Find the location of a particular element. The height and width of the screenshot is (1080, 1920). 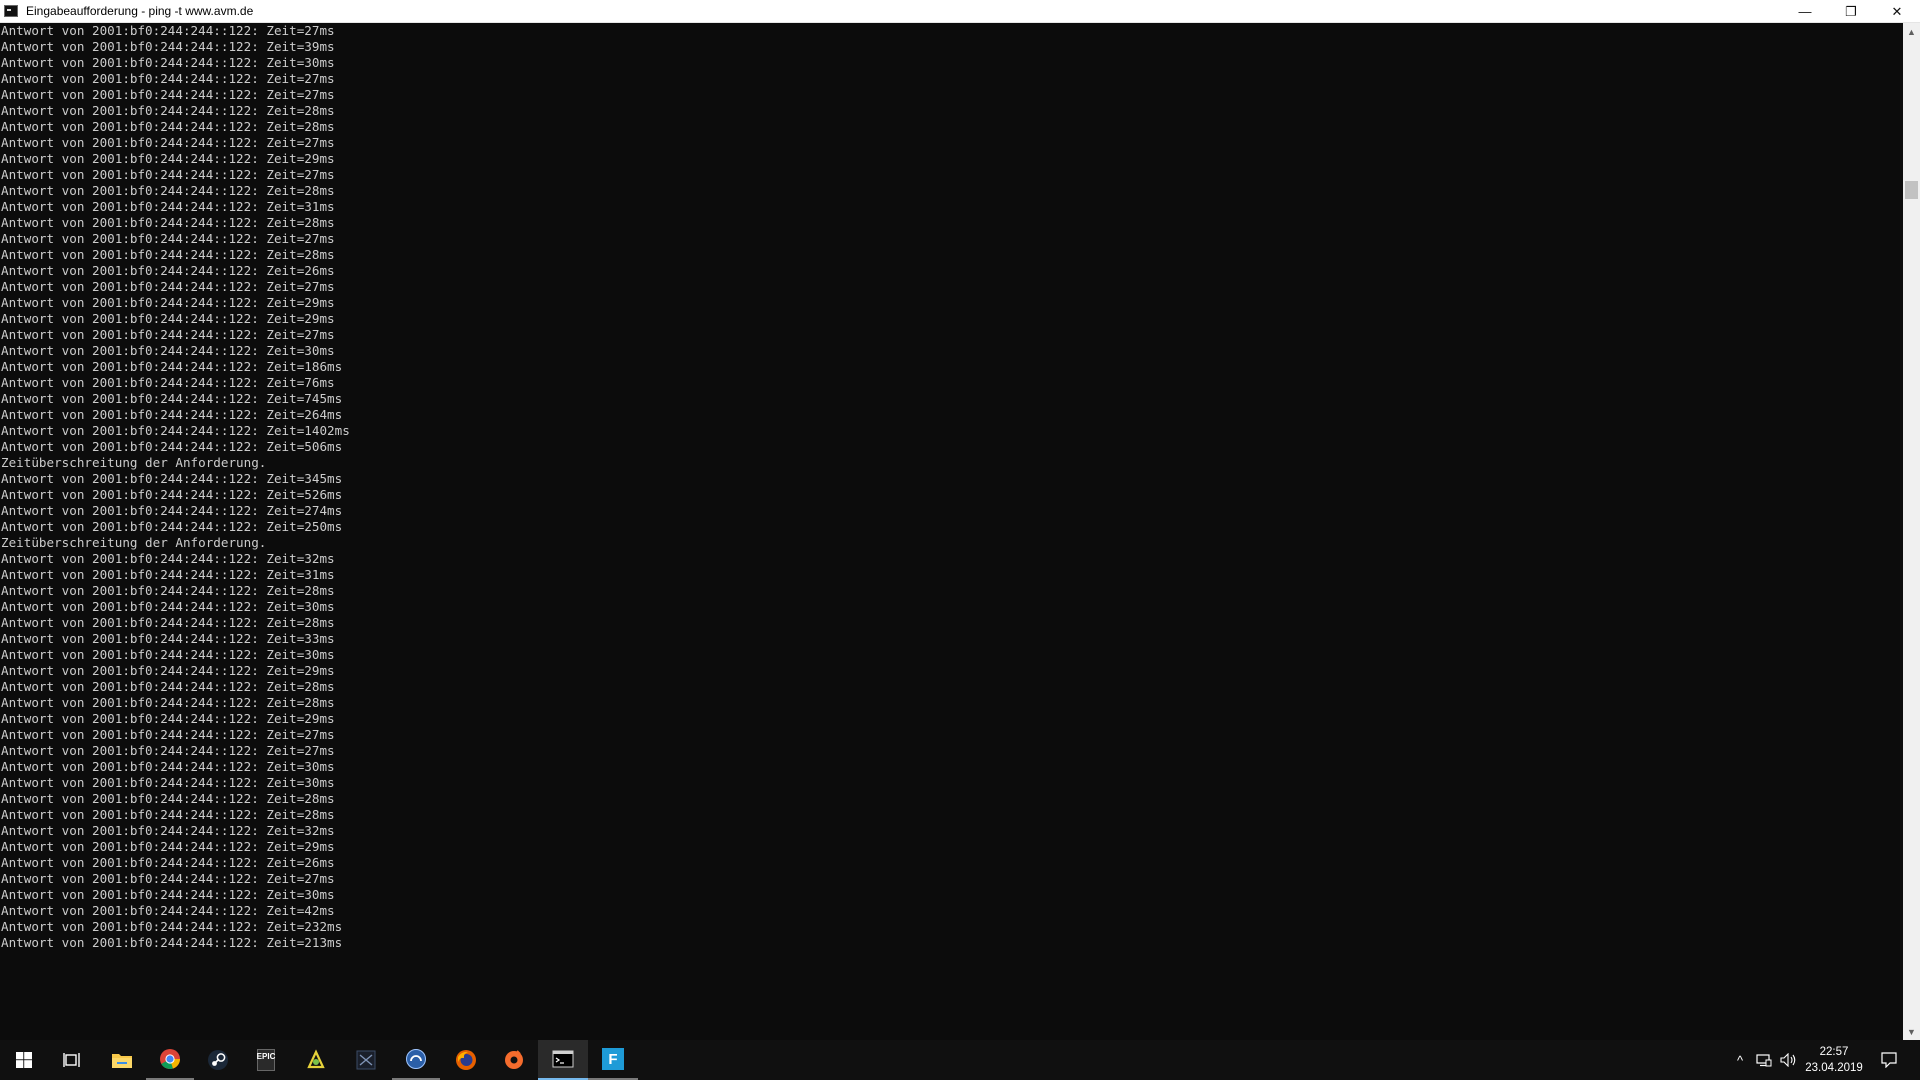

file-explorer-button is located at coordinates (122, 1060).